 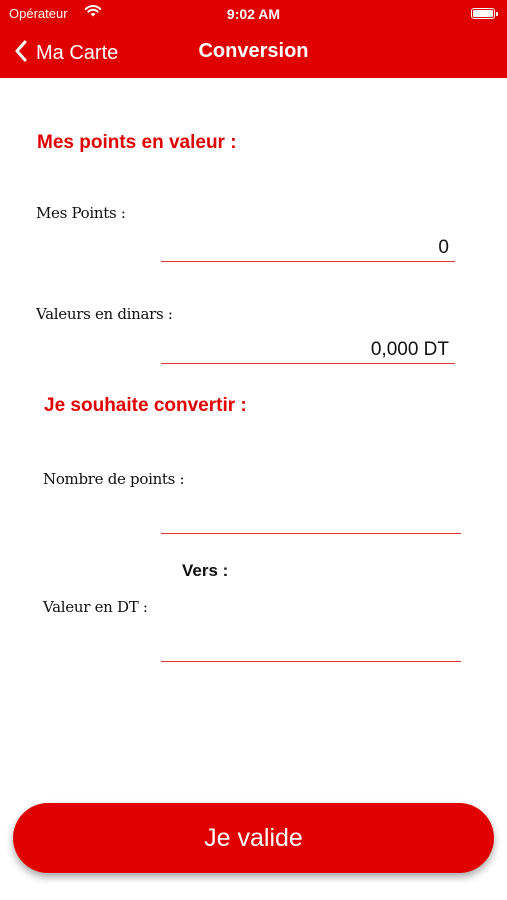 I want to click on dt-value-field, so click(x=311, y=648).